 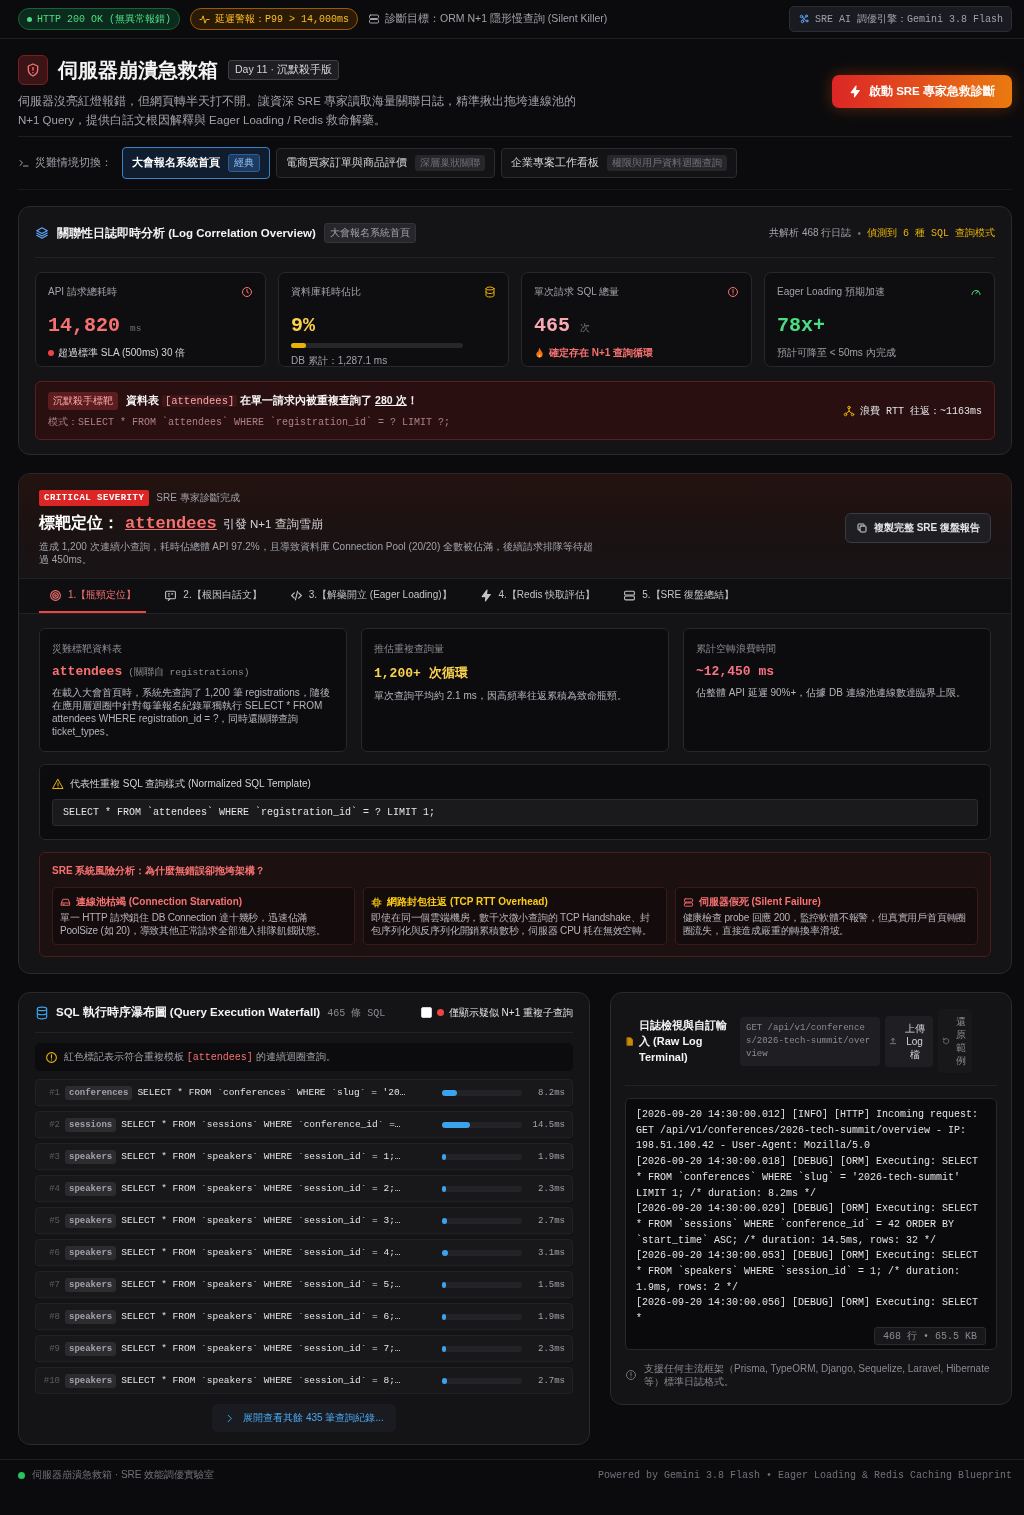 I want to click on database-icon, so click(x=42, y=1012).